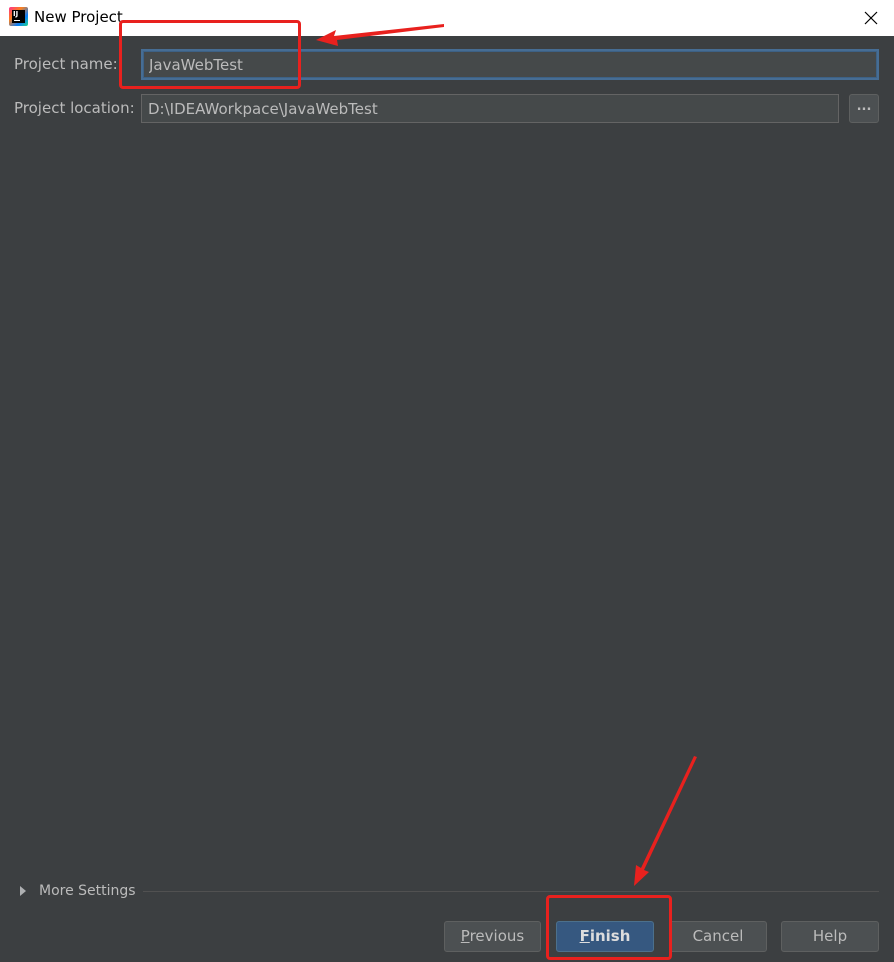 The image size is (894, 962). What do you see at coordinates (665, 821) in the screenshot?
I see `annotation-arrow-bottom` at bounding box center [665, 821].